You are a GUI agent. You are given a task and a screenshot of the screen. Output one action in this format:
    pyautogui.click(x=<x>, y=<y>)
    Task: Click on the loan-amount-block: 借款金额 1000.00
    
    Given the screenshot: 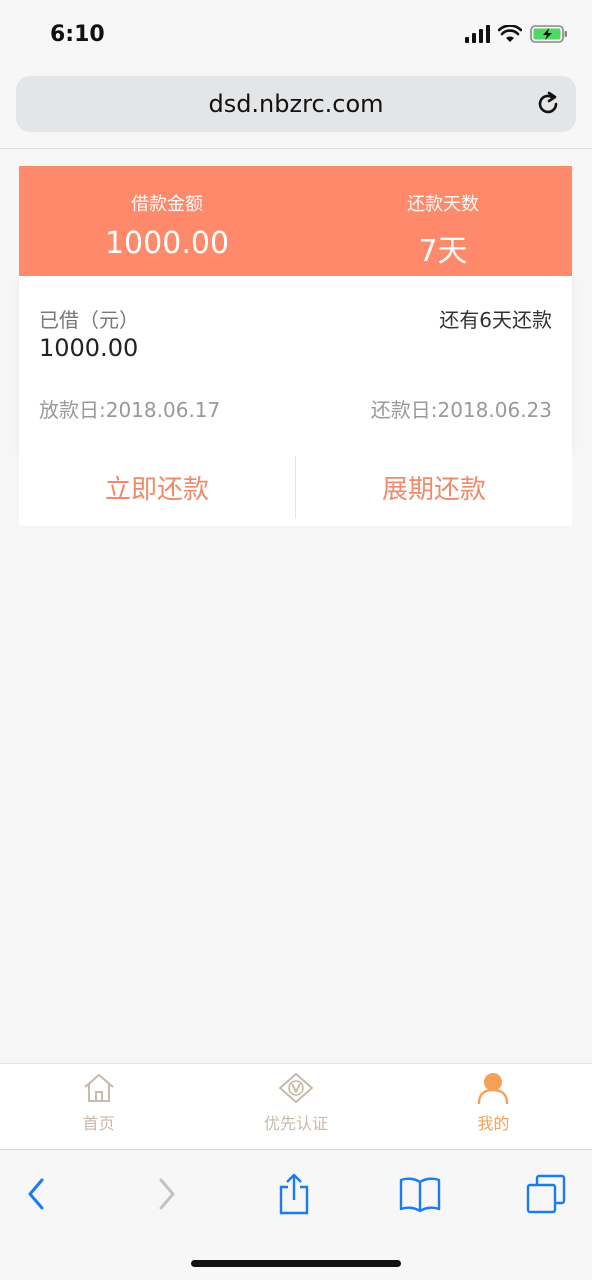 What is the action you would take?
    pyautogui.click(x=167, y=213)
    